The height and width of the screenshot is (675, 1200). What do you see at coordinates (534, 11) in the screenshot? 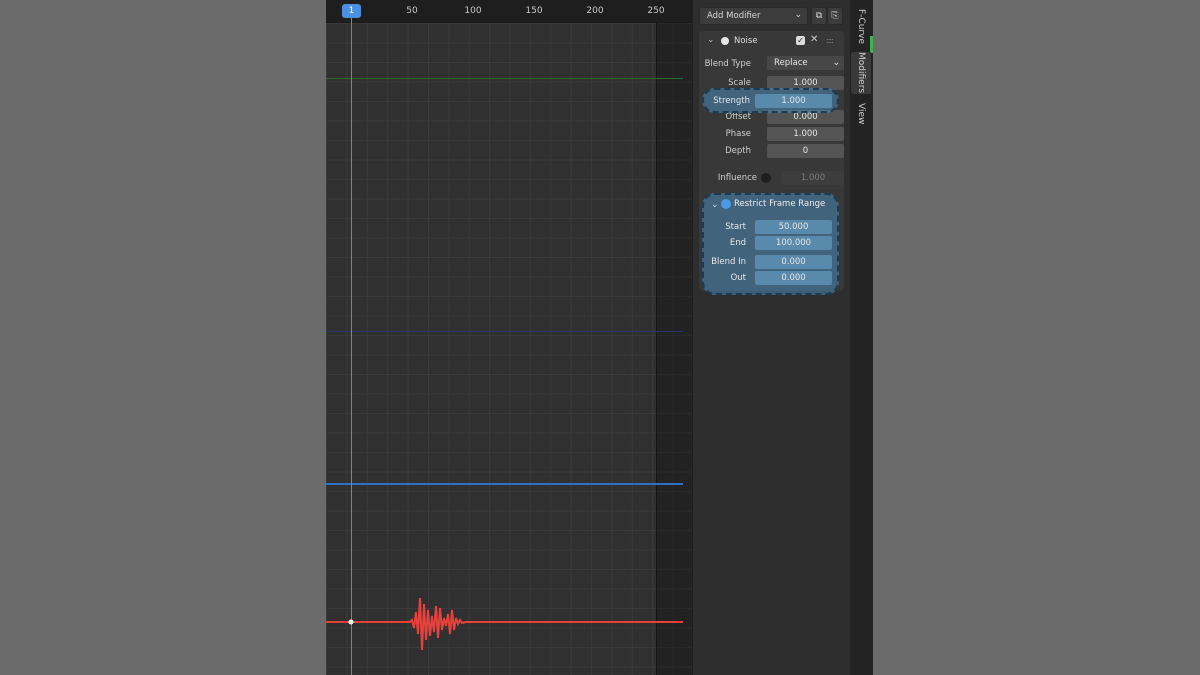
I see `ruler-tick: 150` at bounding box center [534, 11].